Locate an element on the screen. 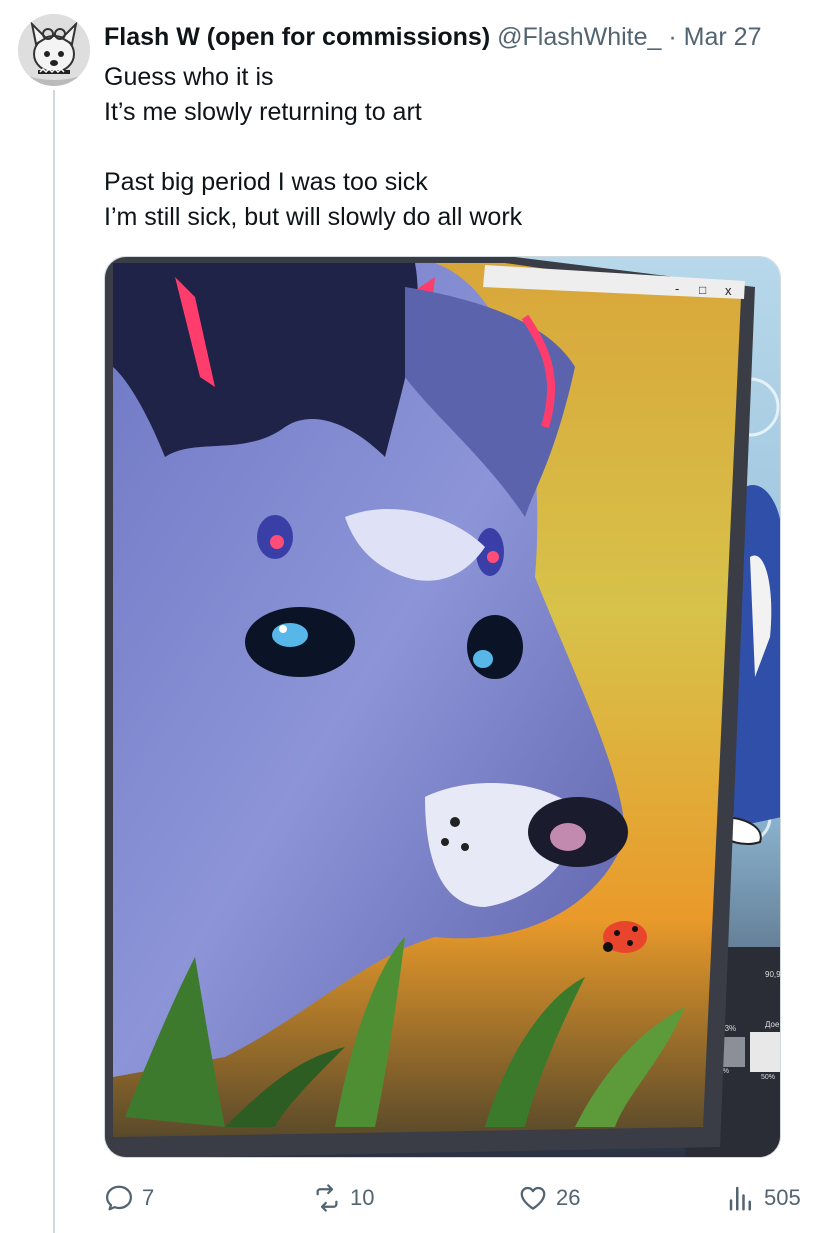 The height and width of the screenshot is (1233, 838). views-button: 505 is located at coordinates (763, 1198).